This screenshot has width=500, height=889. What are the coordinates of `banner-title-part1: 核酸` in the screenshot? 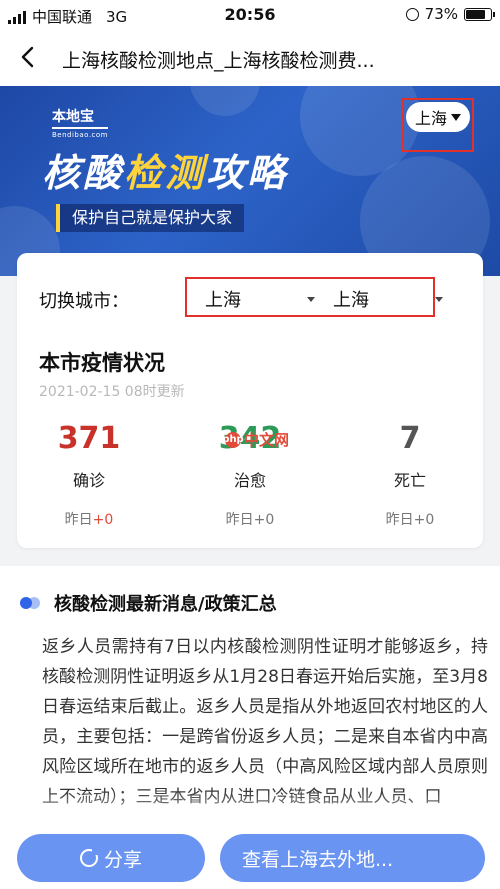 It's located at (83, 173).